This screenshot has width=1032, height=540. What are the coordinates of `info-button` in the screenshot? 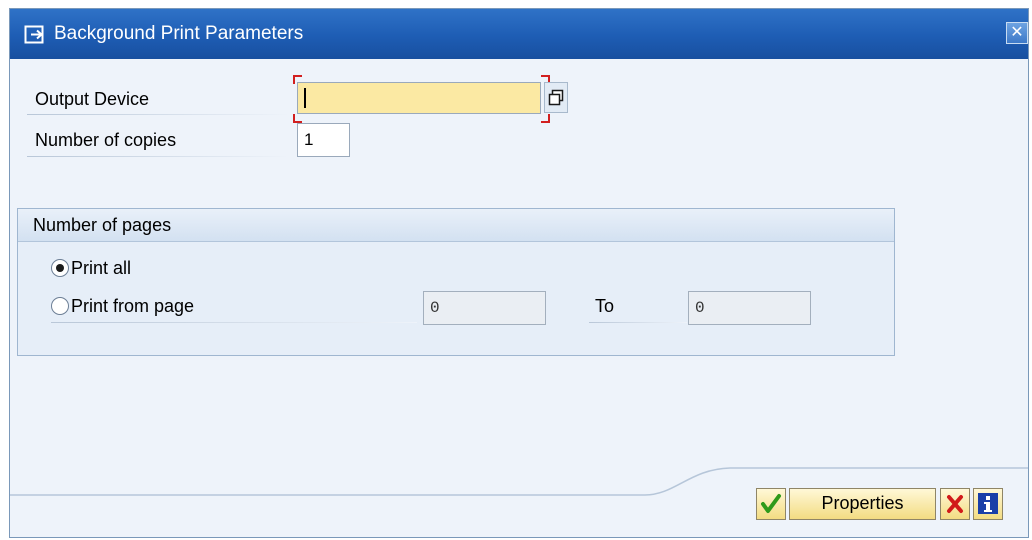 It's located at (988, 504).